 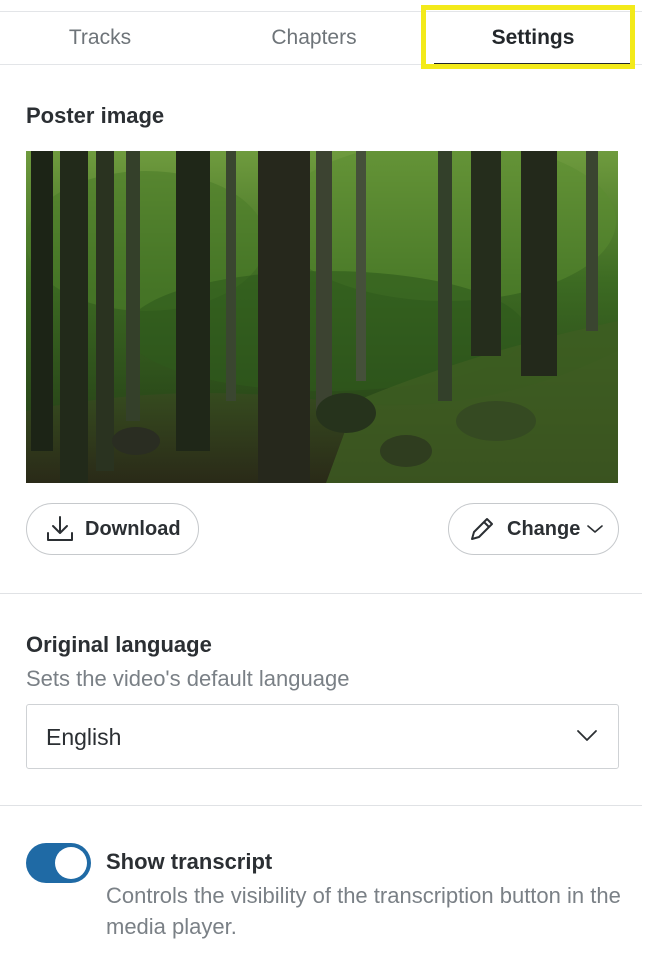 I want to click on language-select-value: English, so click(x=84, y=737).